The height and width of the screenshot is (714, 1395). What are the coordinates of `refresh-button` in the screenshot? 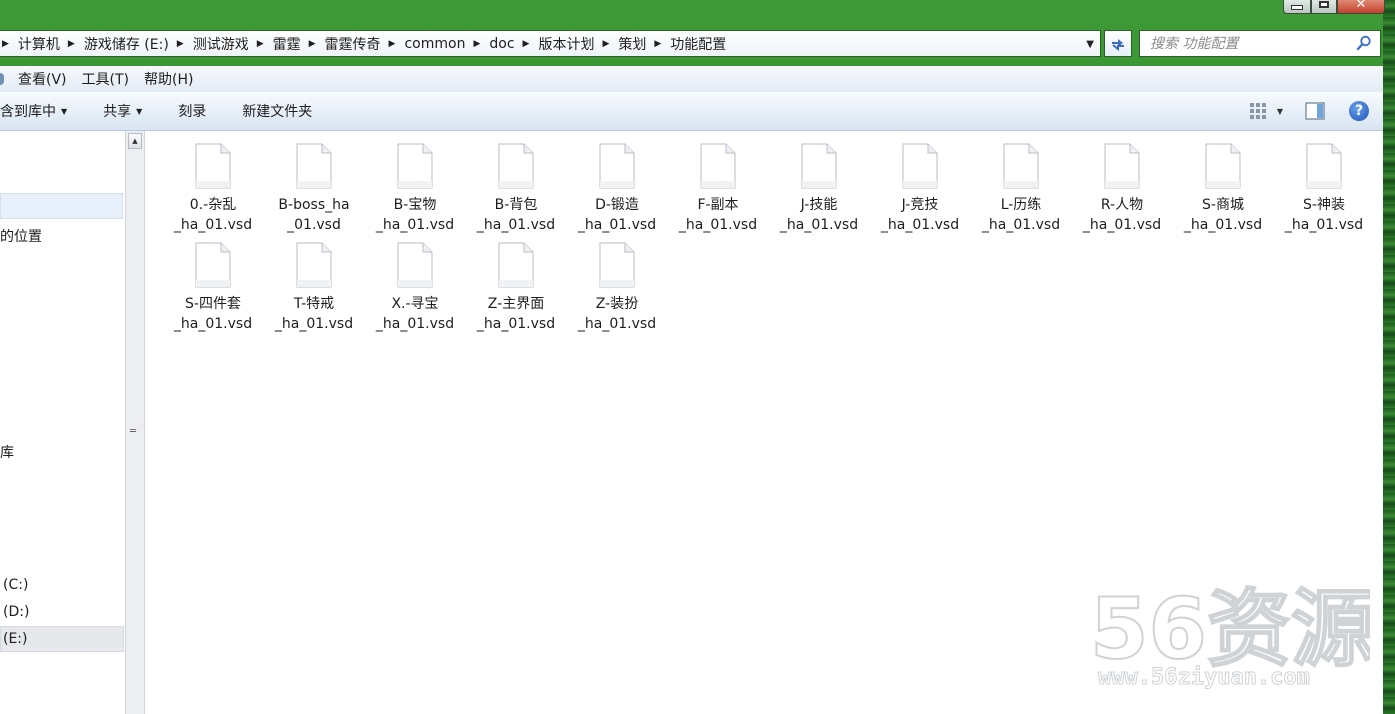 It's located at (1118, 43).